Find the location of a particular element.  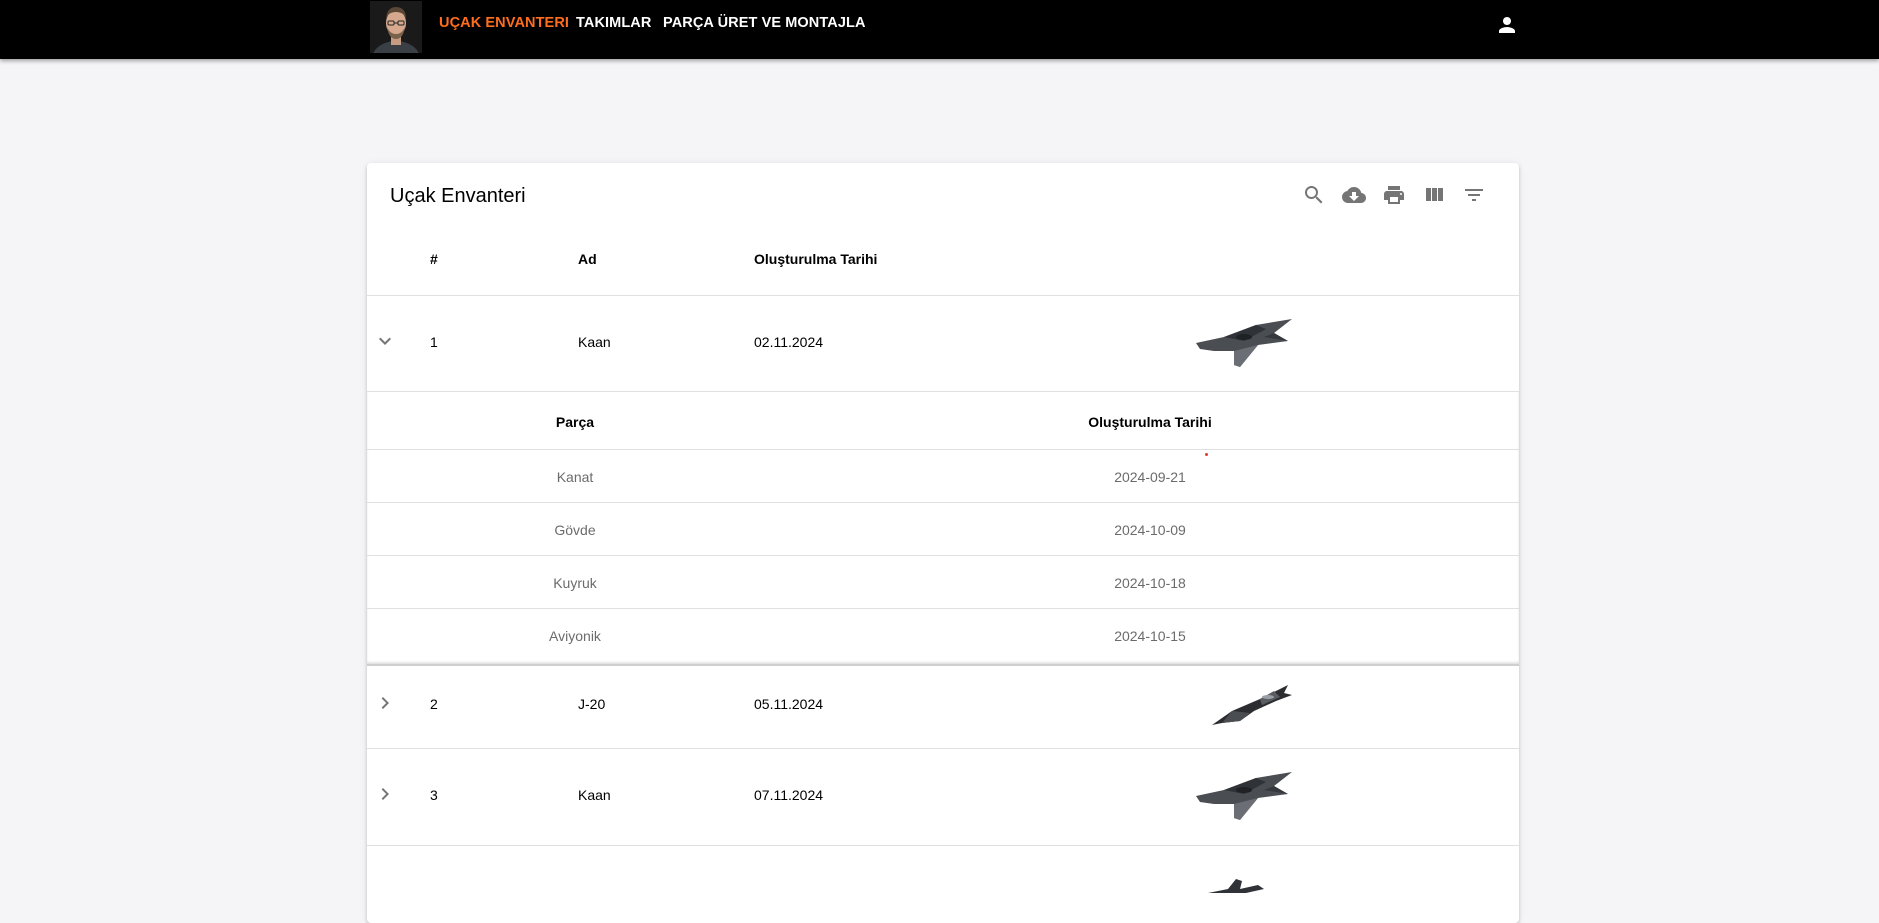

nav-item-parca-uret: PARÇA ÜRET VE MONTAJLA is located at coordinates (764, 23).